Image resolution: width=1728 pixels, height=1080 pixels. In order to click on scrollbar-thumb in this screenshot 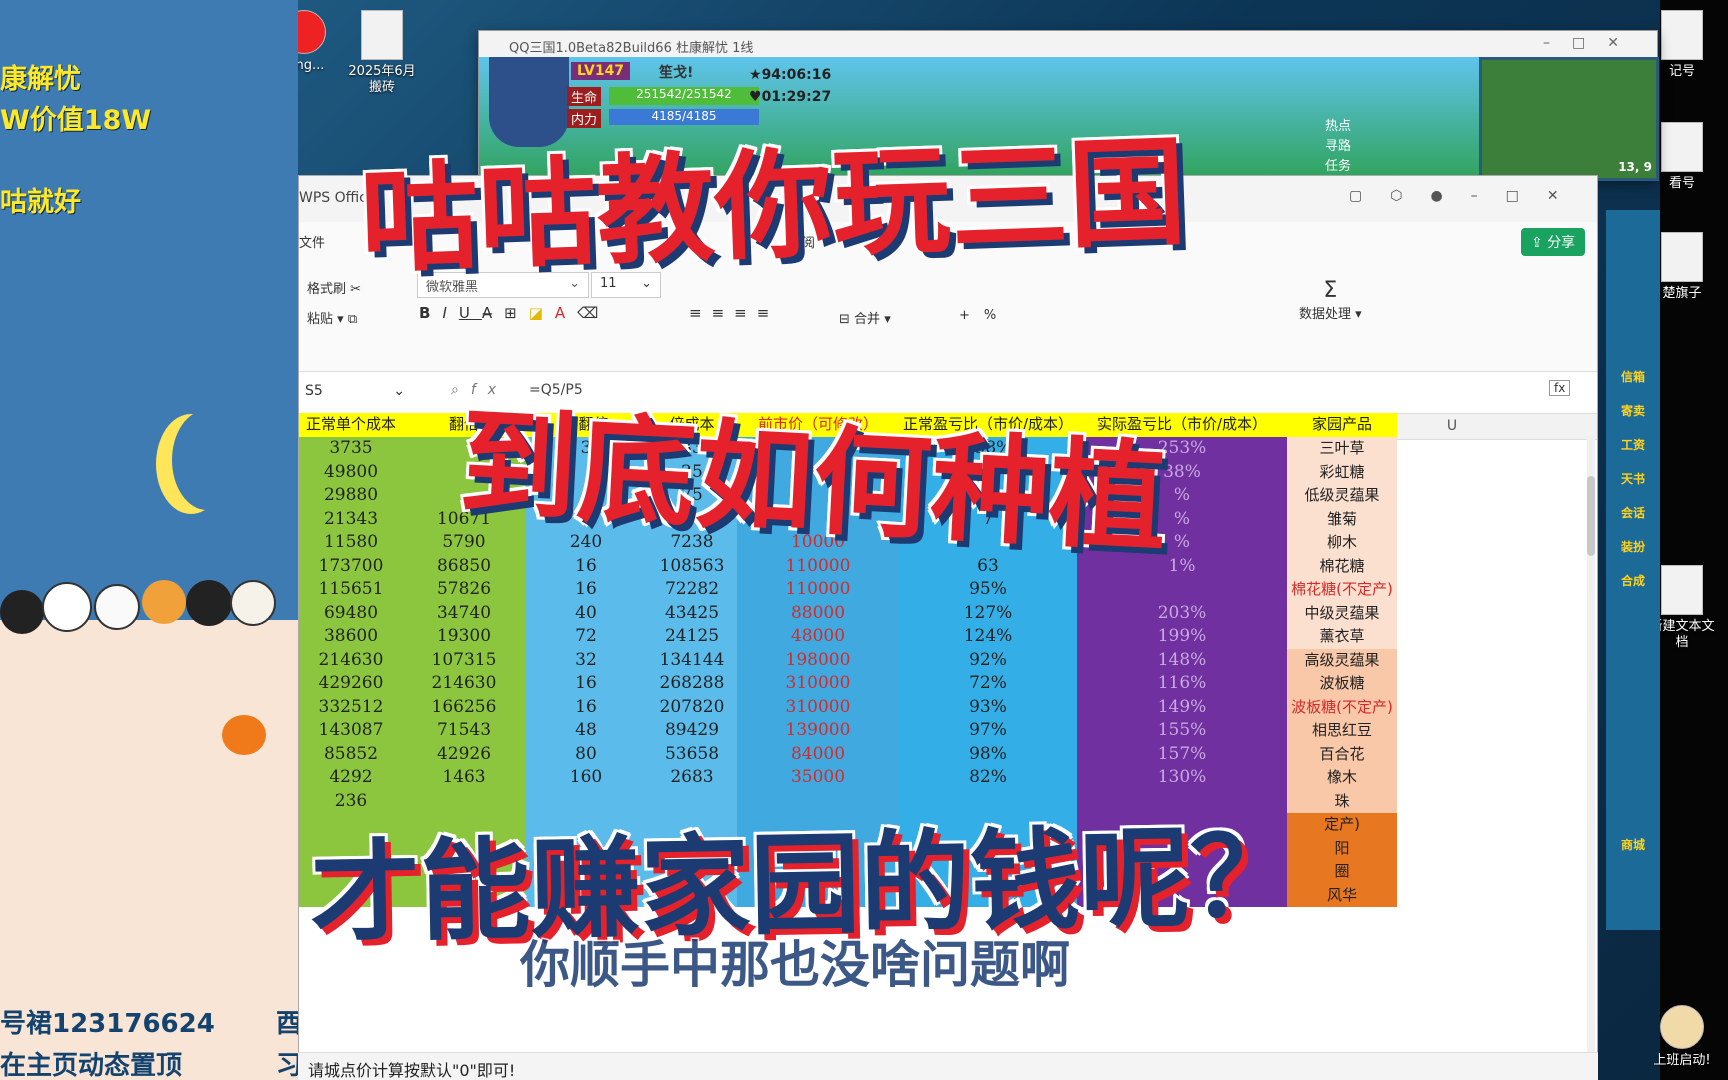, I will do `click(1591, 516)`.